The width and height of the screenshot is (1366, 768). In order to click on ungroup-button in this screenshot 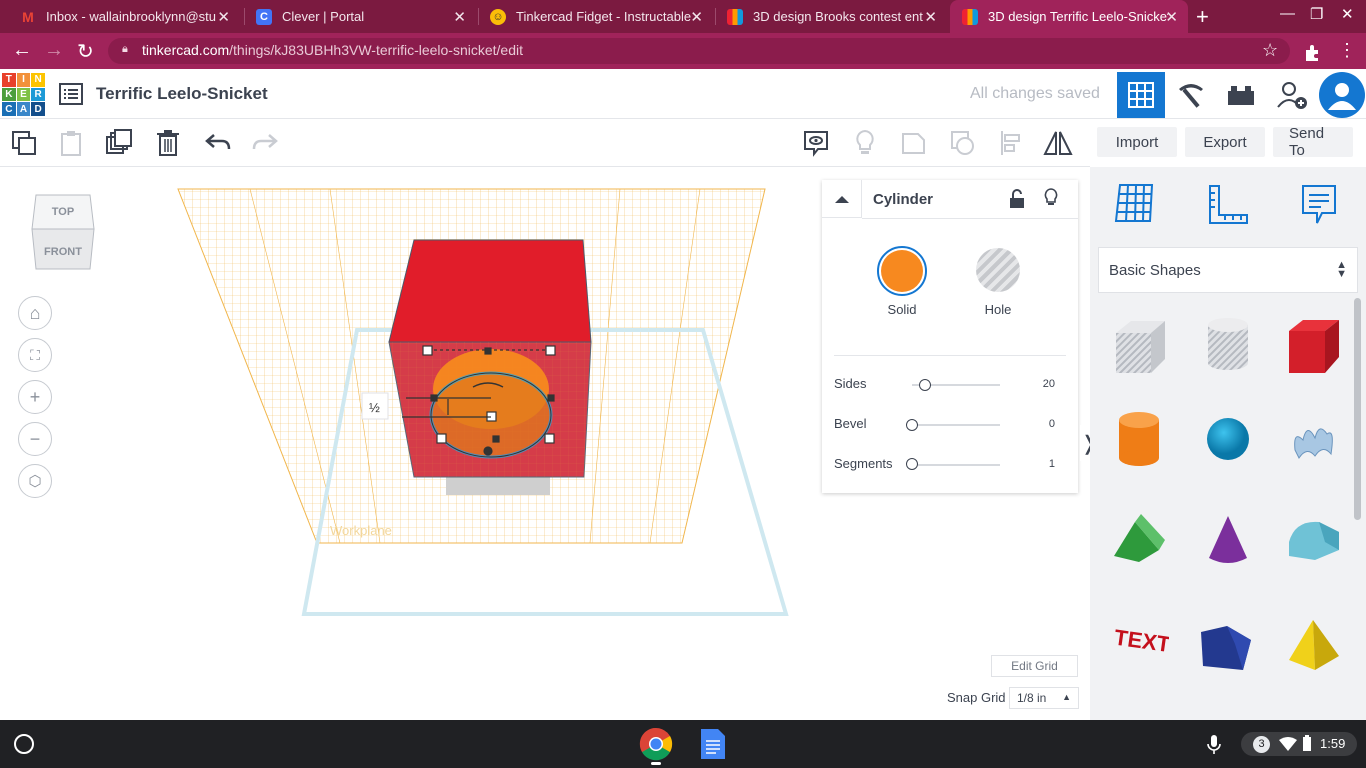, I will do `click(963, 143)`.